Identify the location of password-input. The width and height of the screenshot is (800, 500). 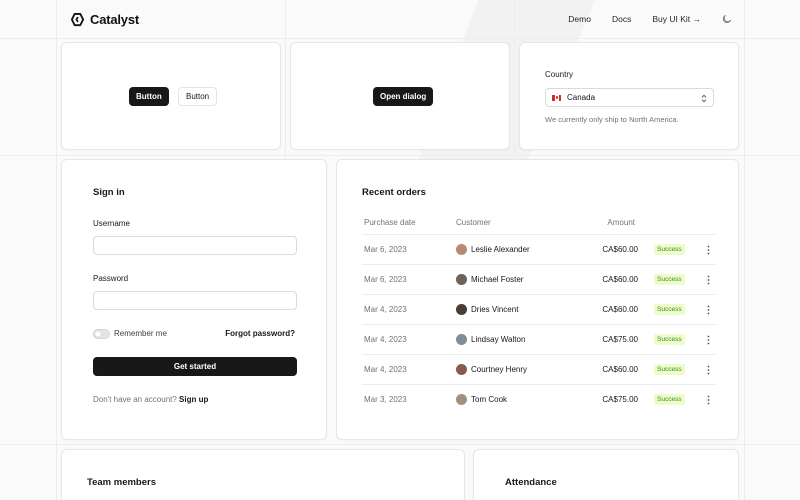
(195, 300).